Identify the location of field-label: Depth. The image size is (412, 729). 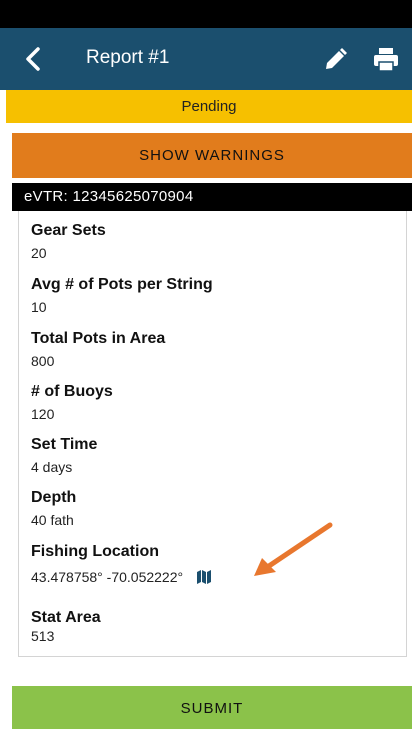
(54, 497).